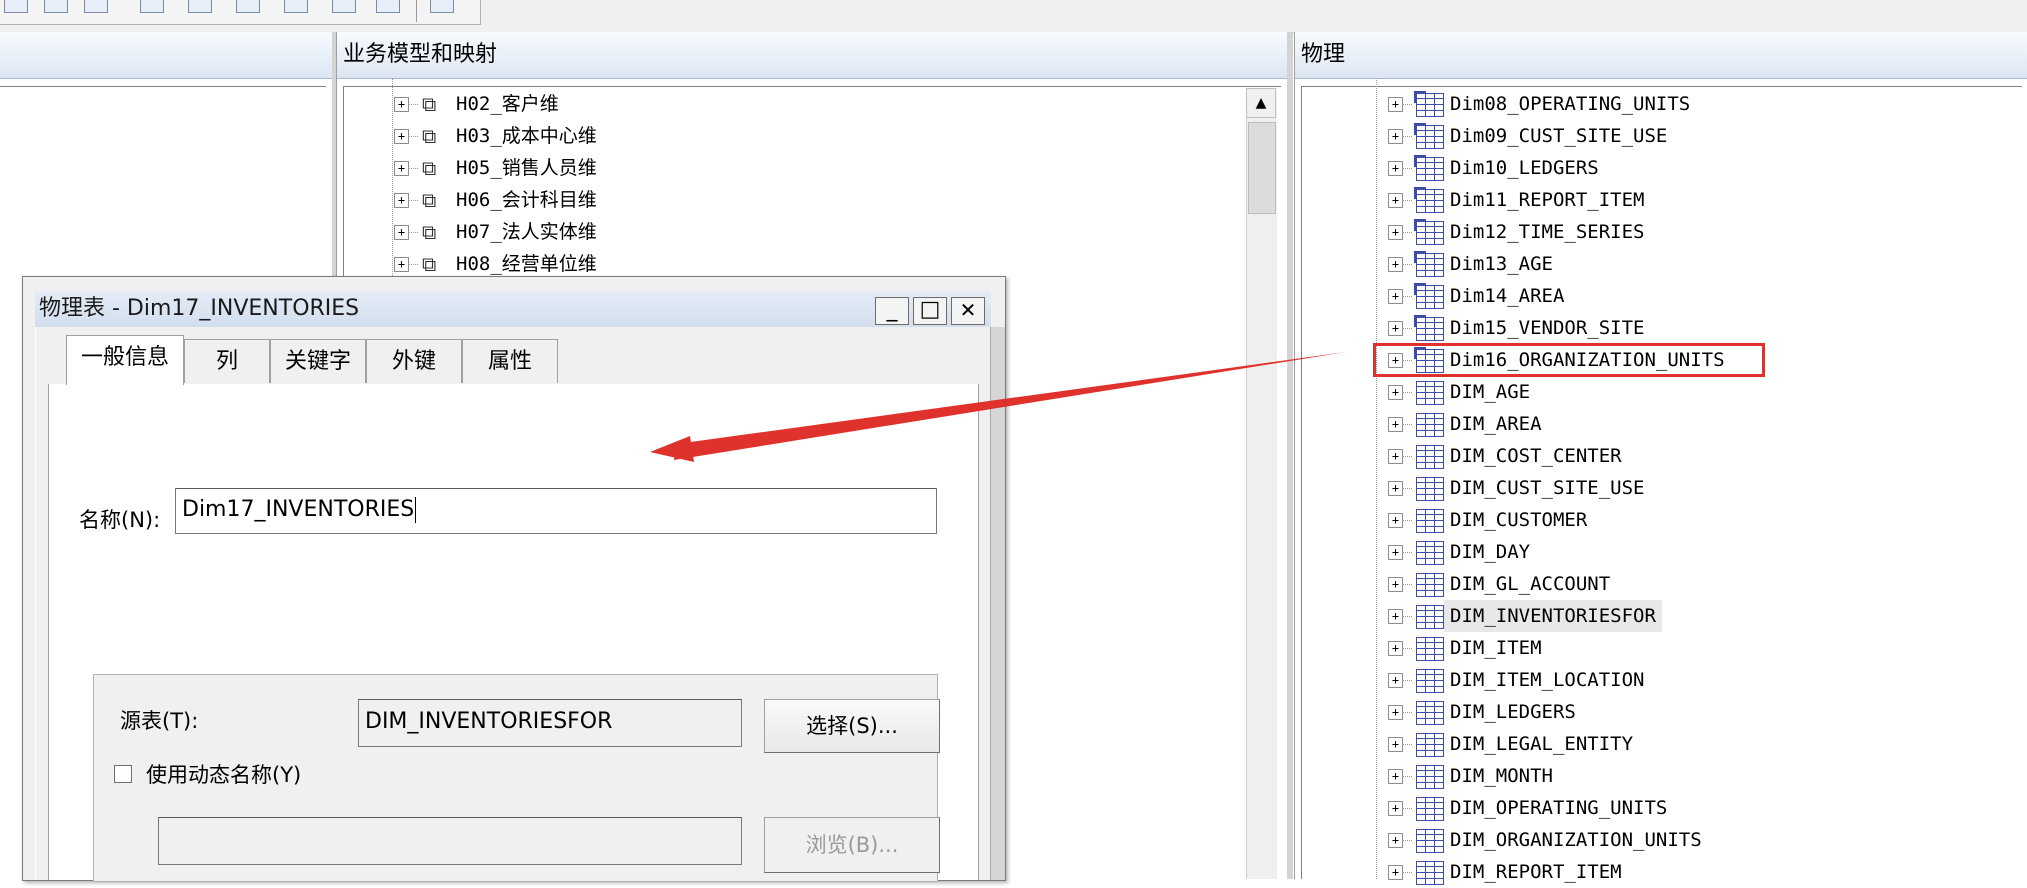  What do you see at coordinates (1261, 103) in the screenshot?
I see `scroll-up-arrow-icon: ▲` at bounding box center [1261, 103].